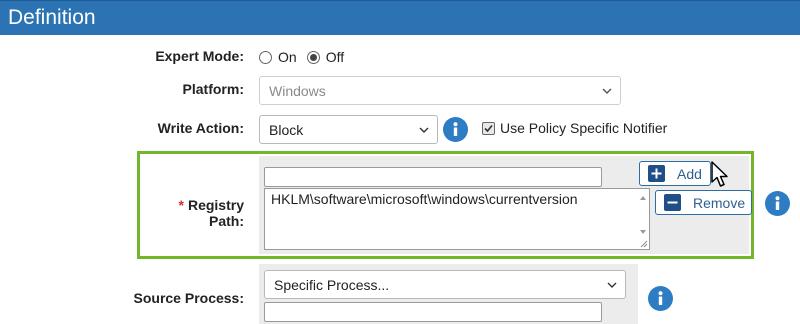 The height and width of the screenshot is (324, 800). I want to click on registry-path-info-icon, so click(777, 203).